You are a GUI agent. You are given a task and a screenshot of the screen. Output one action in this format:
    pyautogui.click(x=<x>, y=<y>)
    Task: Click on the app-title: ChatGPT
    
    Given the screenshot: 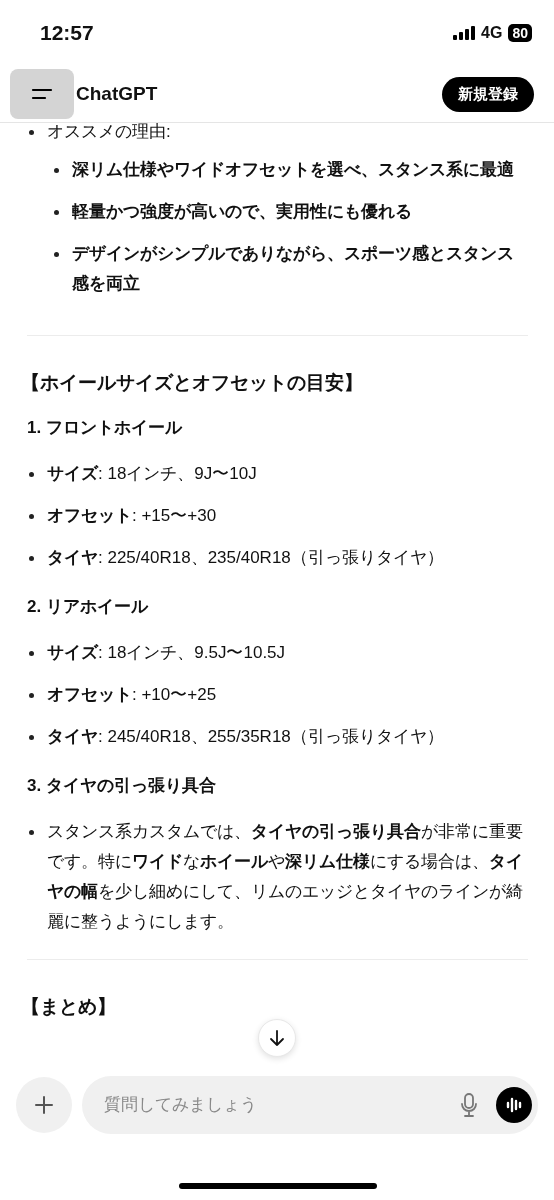 What is the action you would take?
    pyautogui.click(x=117, y=94)
    